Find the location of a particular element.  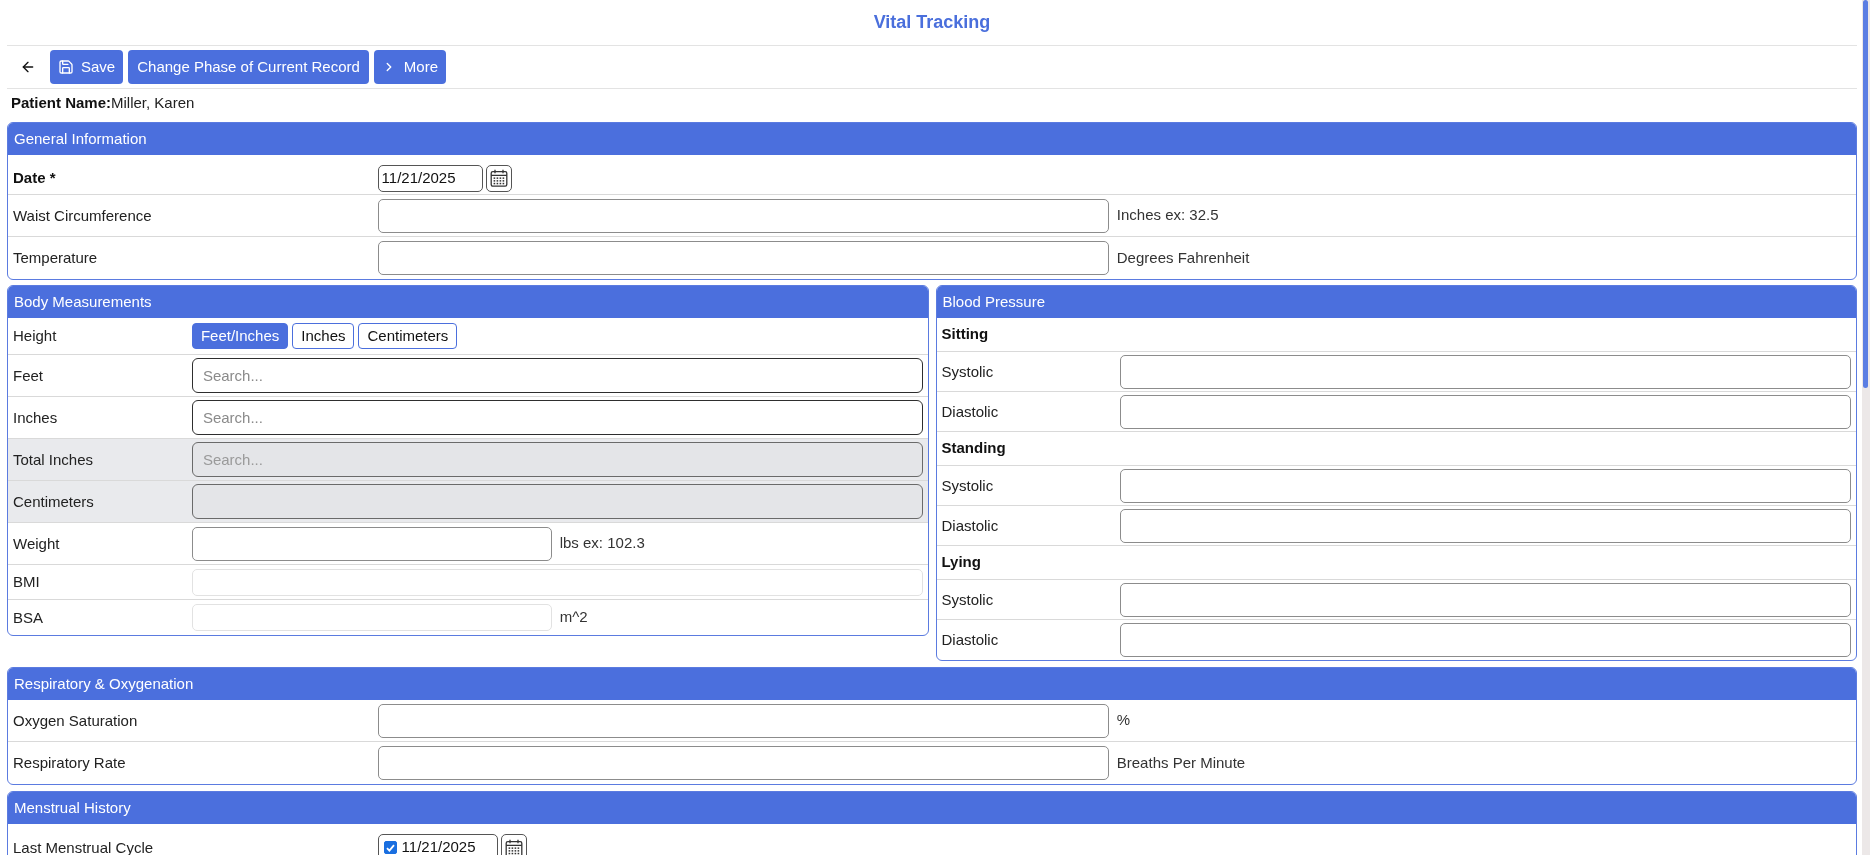

unit-hint: Breaths Per Minute is located at coordinates (1181, 762).